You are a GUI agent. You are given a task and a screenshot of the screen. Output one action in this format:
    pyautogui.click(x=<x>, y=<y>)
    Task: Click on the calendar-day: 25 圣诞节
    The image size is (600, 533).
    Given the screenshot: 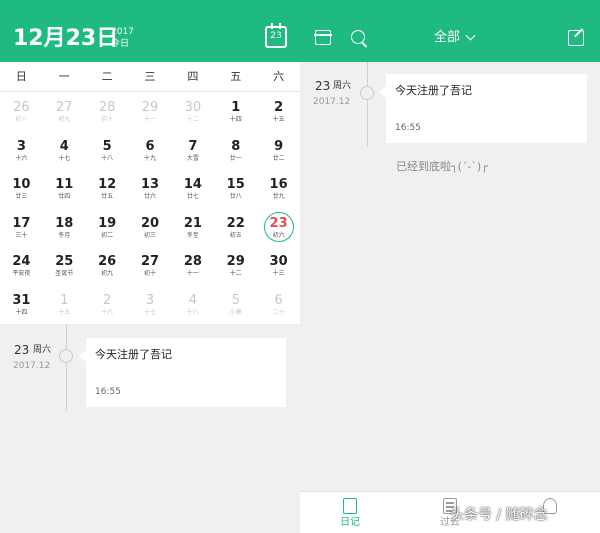 What is the action you would take?
    pyautogui.click(x=64, y=265)
    